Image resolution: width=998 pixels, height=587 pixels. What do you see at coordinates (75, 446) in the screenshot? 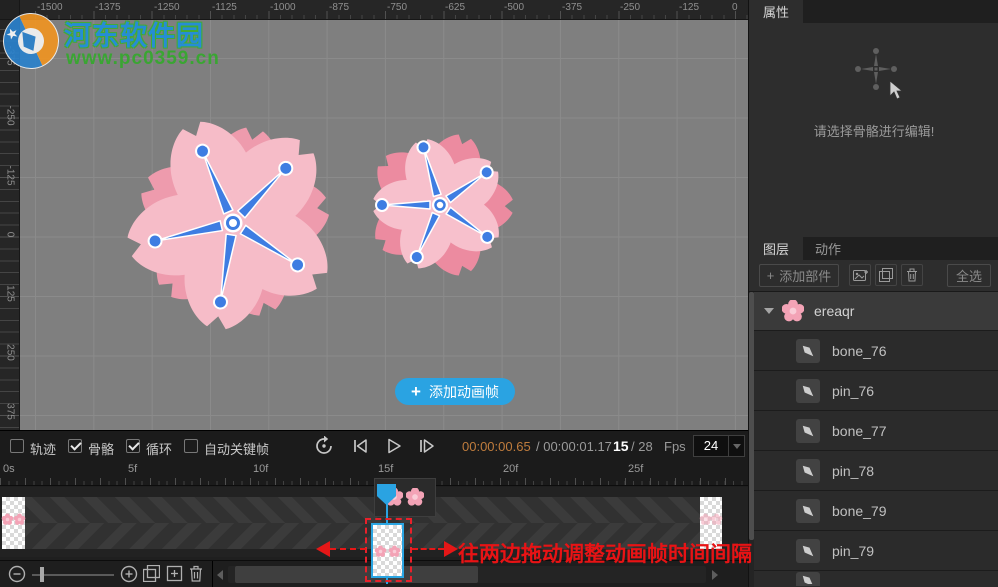
I see `bones-checkbox` at bounding box center [75, 446].